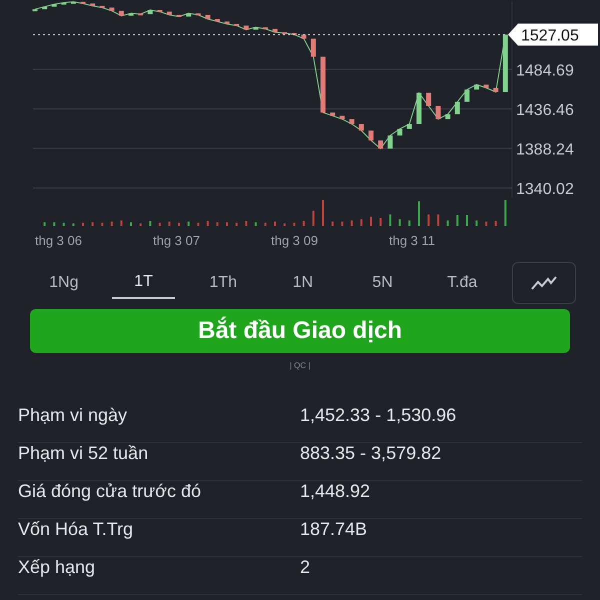 The width and height of the screenshot is (600, 600). What do you see at coordinates (57, 567) in the screenshot?
I see `stat-label: Xếp hạng` at bounding box center [57, 567].